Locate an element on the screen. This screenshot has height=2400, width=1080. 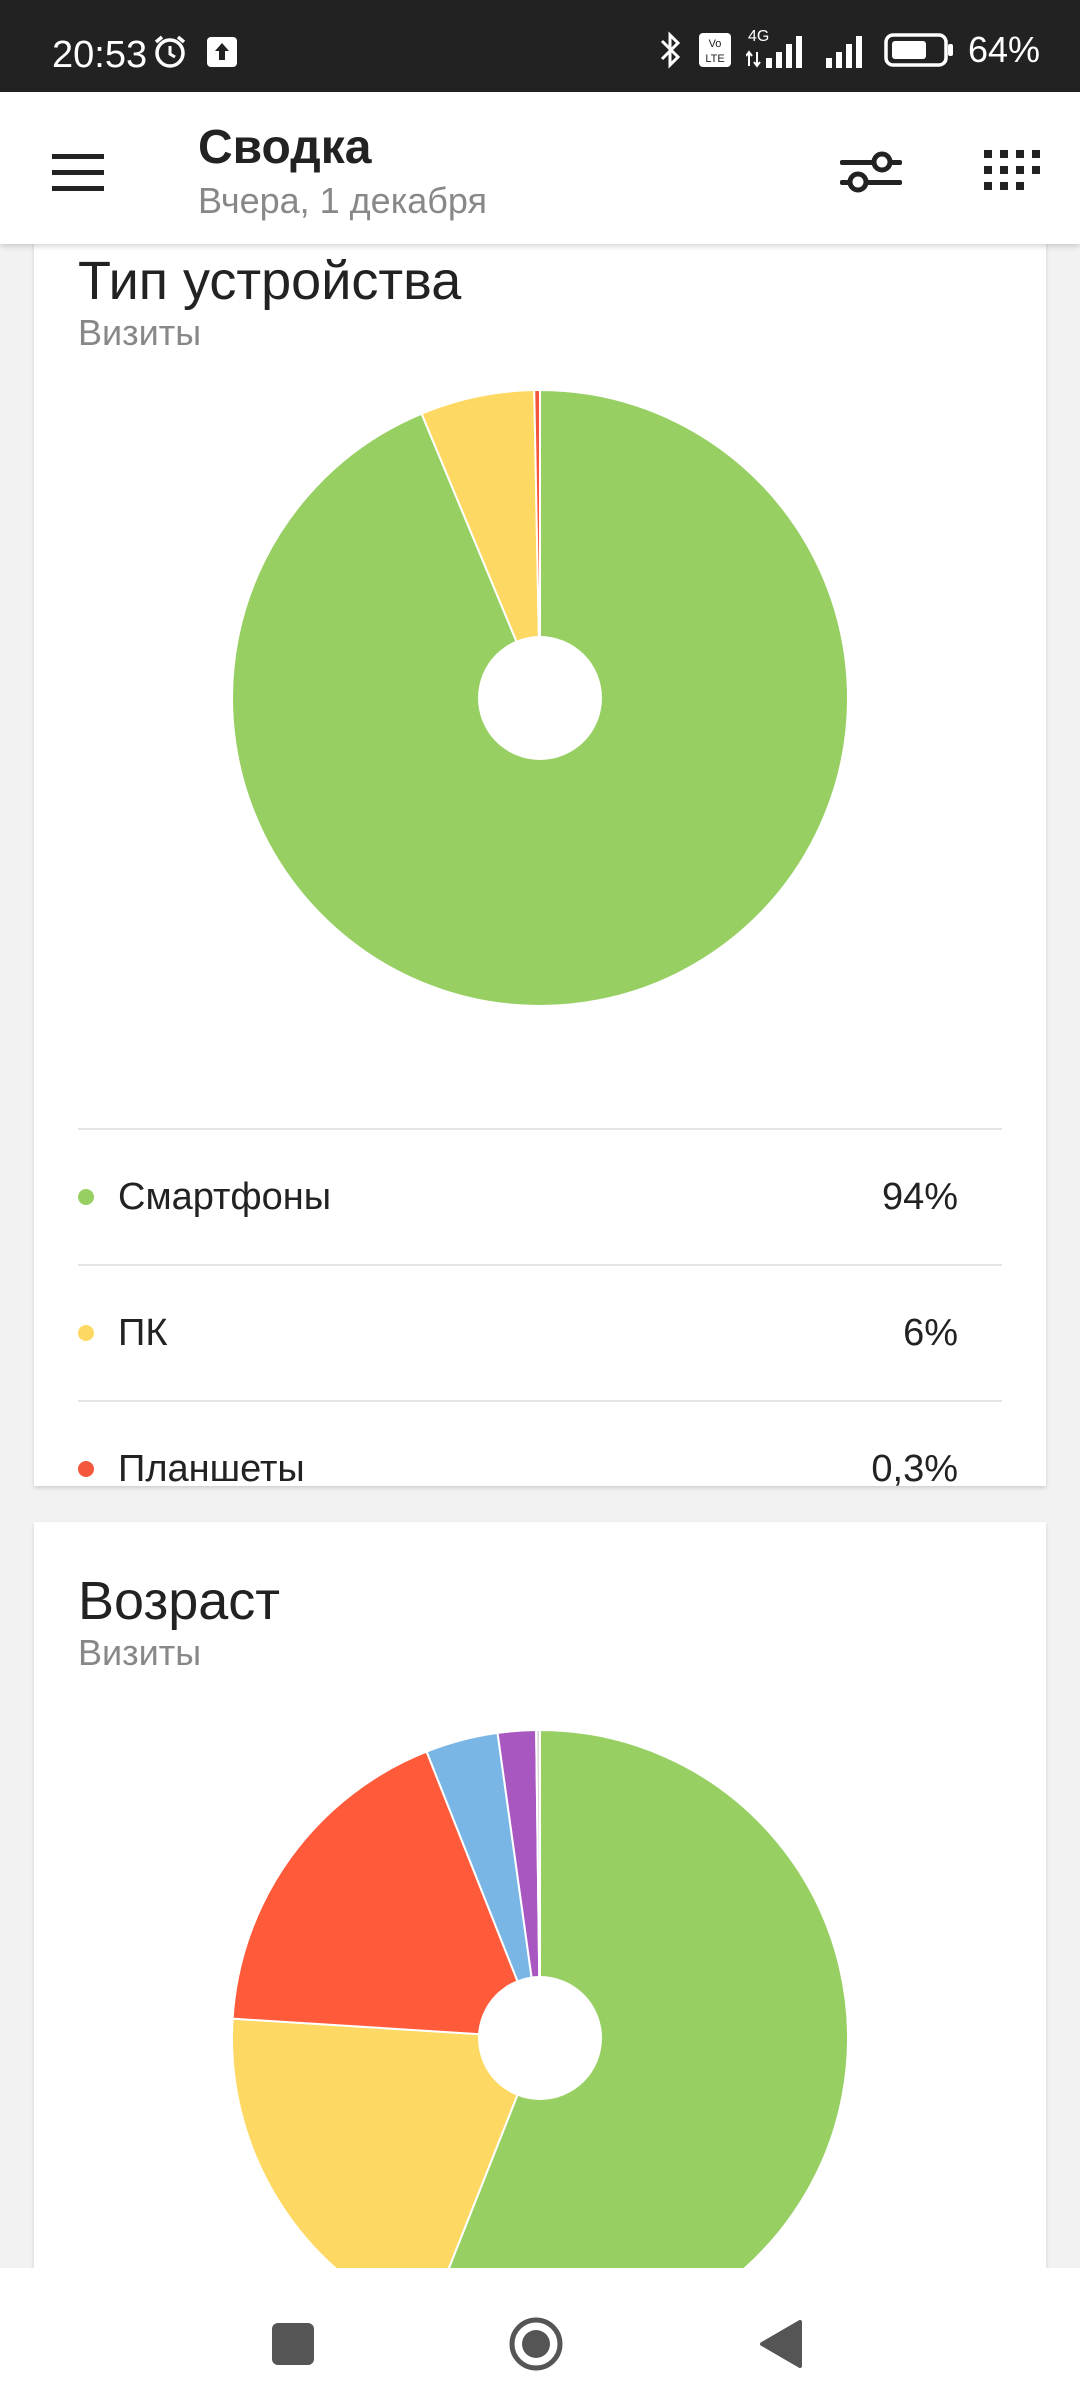
device-legend: Смартфоны 94% ПК 6% Планшеты 0,3% is located at coordinates (540, 1332).